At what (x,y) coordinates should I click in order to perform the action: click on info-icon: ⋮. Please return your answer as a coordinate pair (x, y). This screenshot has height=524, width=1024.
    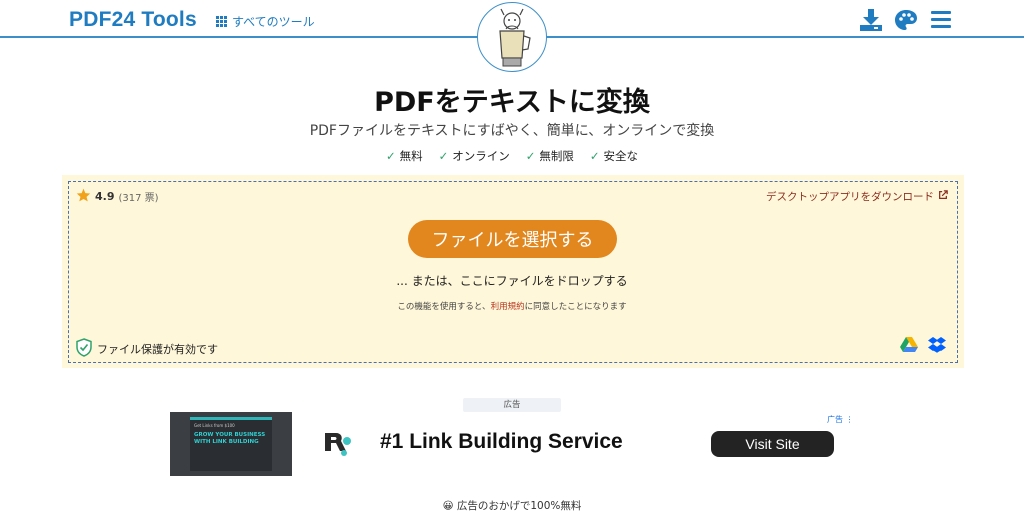
    Looking at the image, I should click on (849, 419).